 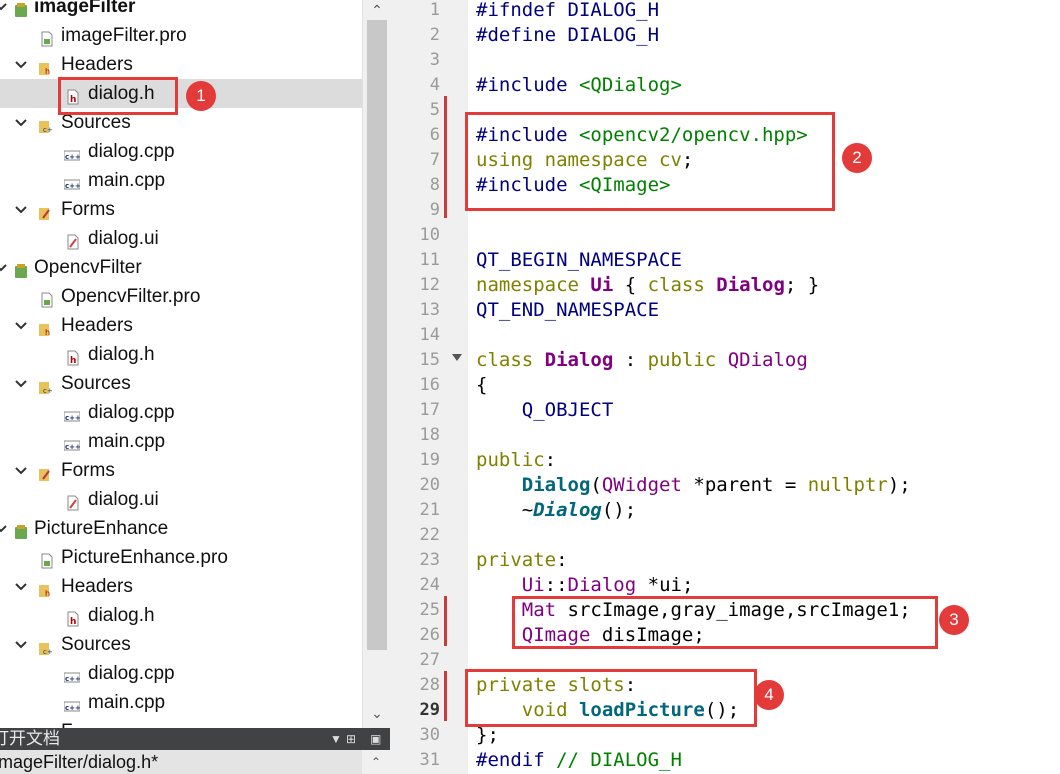 What do you see at coordinates (744, 485) in the screenshot?
I see `code-token: *parent =` at bounding box center [744, 485].